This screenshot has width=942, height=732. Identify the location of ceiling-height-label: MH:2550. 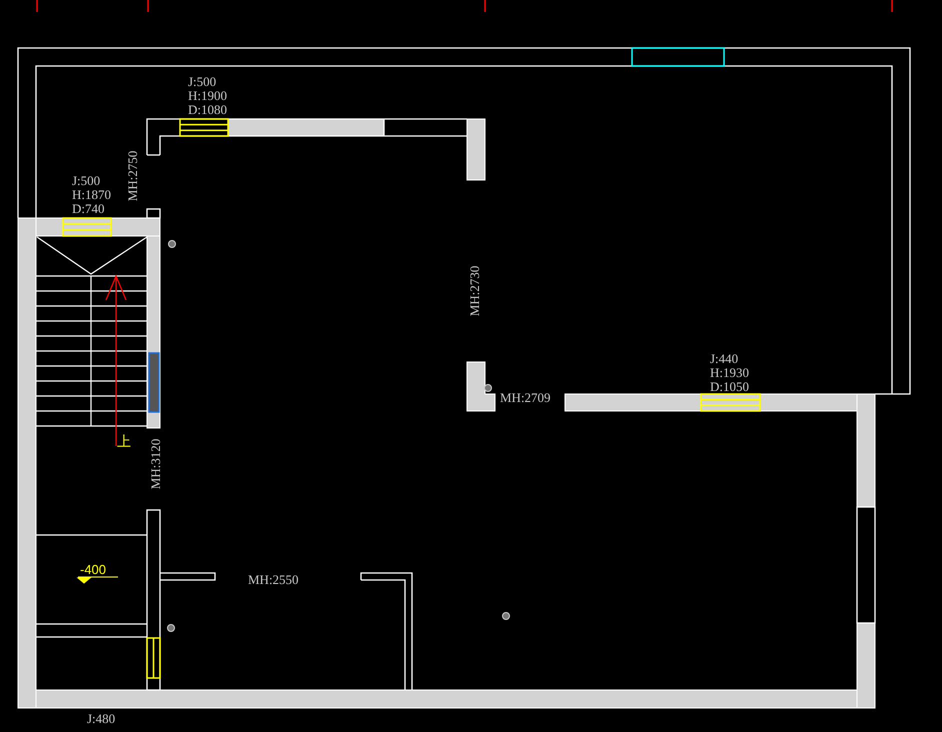
(273, 579).